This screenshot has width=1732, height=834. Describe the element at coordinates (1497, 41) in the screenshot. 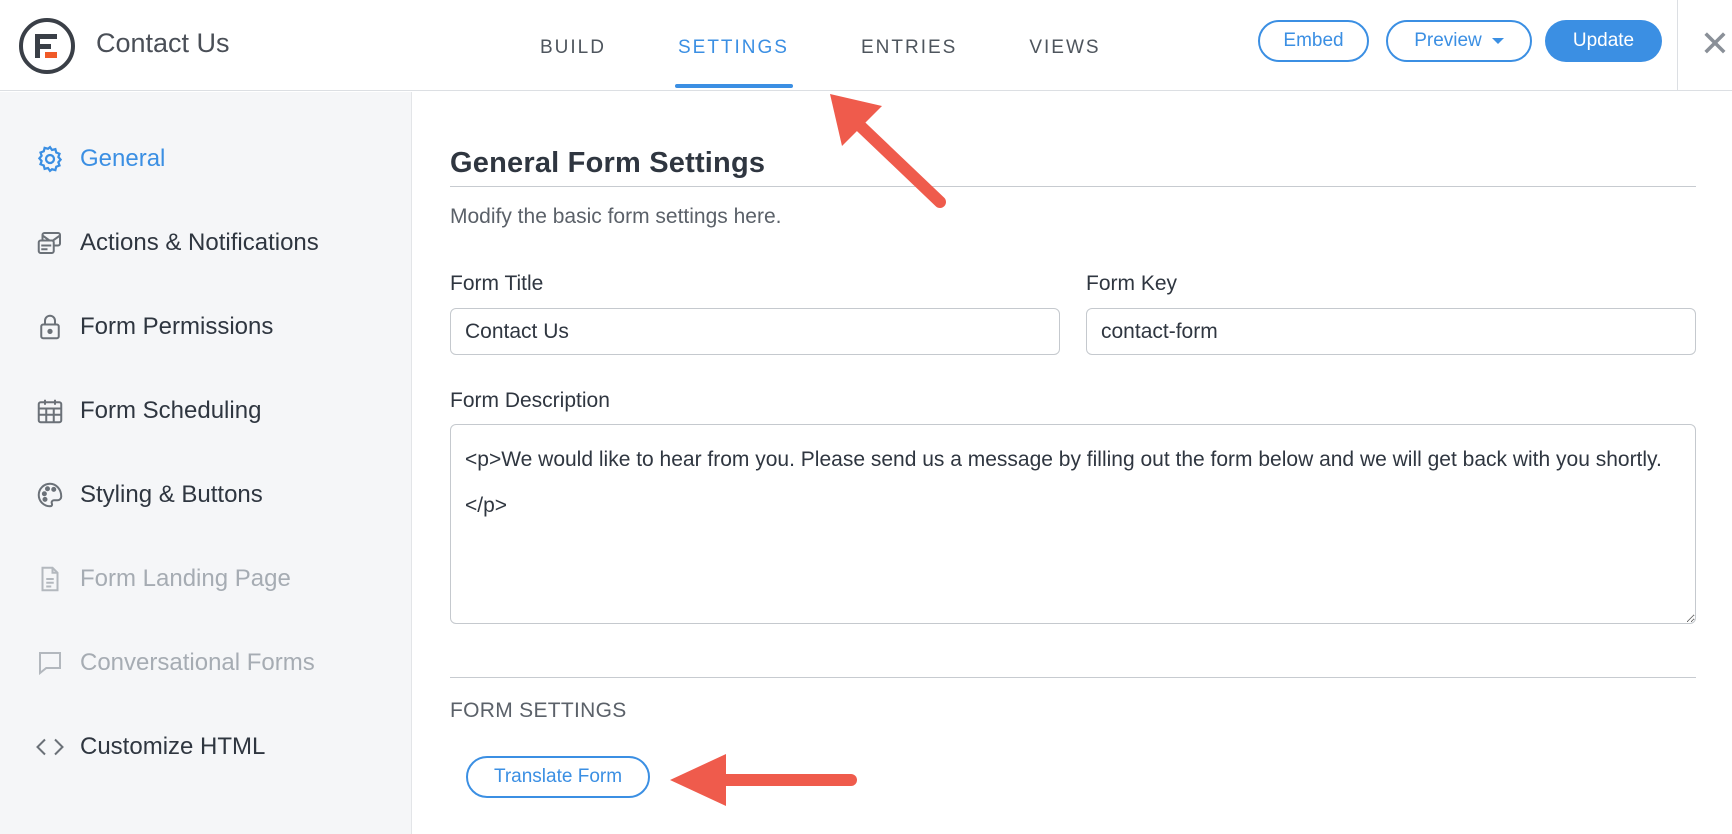

I see `chevron-down-icon` at that location.